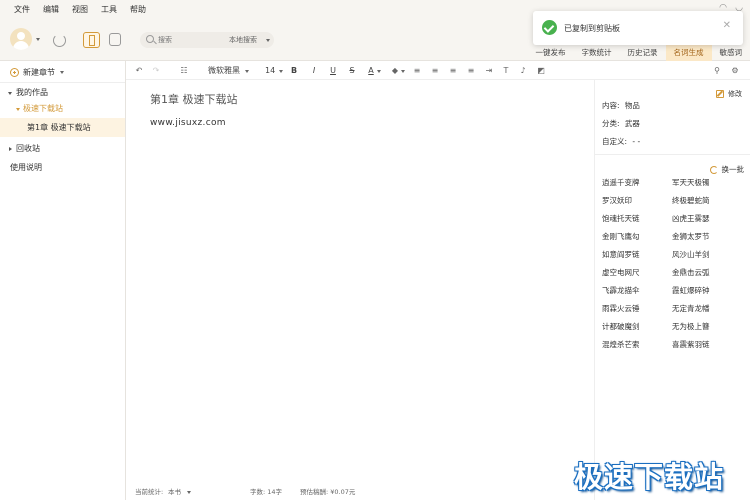  What do you see at coordinates (621, 344) in the screenshot?
I see `generated-name: 混煌杀芒索` at bounding box center [621, 344].